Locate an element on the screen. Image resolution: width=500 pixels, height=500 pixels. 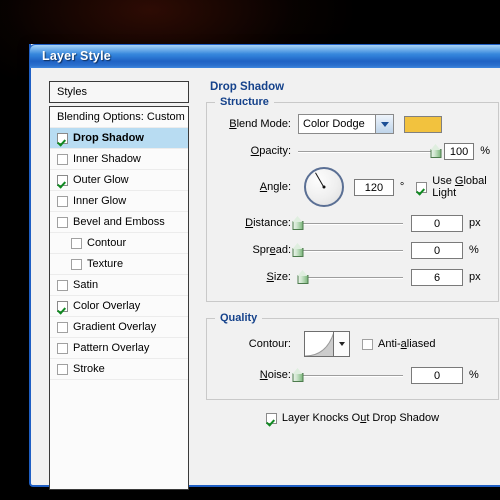
style-list-item-label: Blending Options: Custom is located at coordinates (121, 117).